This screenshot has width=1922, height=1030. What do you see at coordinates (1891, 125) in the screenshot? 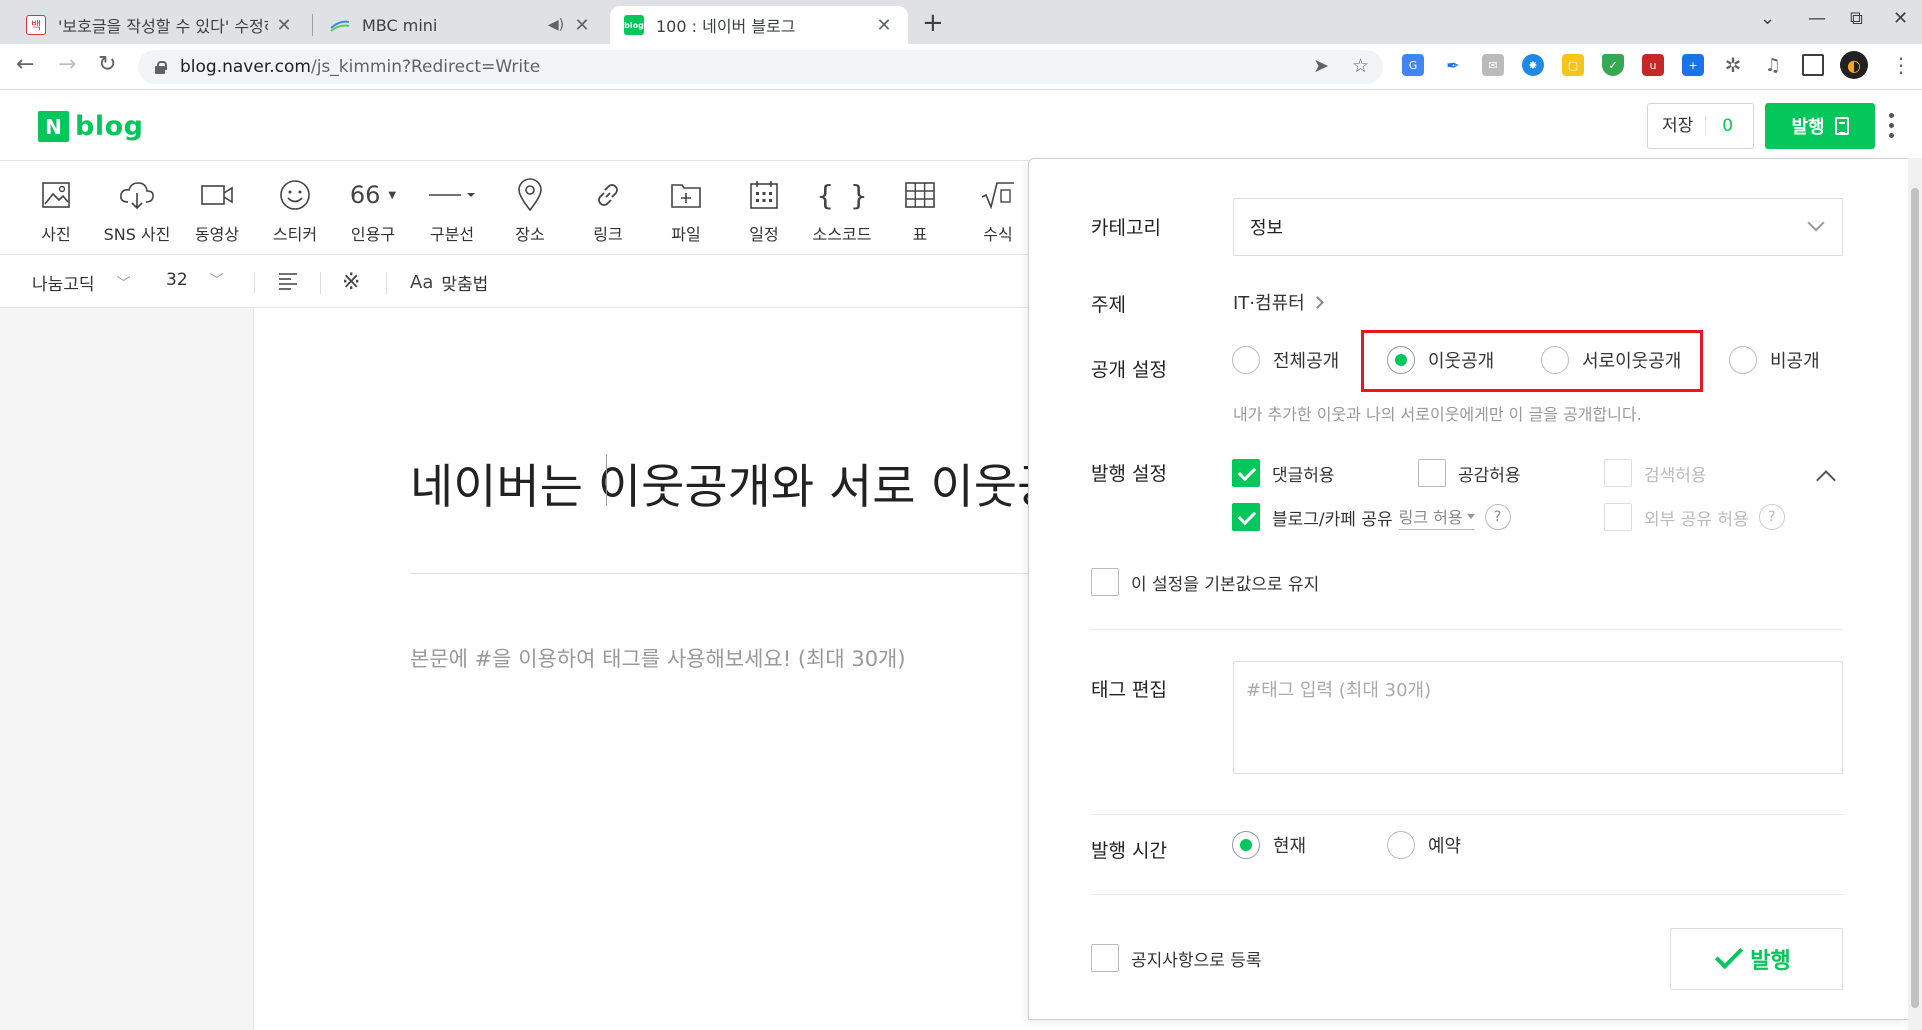
I see `more-menu-icon` at bounding box center [1891, 125].